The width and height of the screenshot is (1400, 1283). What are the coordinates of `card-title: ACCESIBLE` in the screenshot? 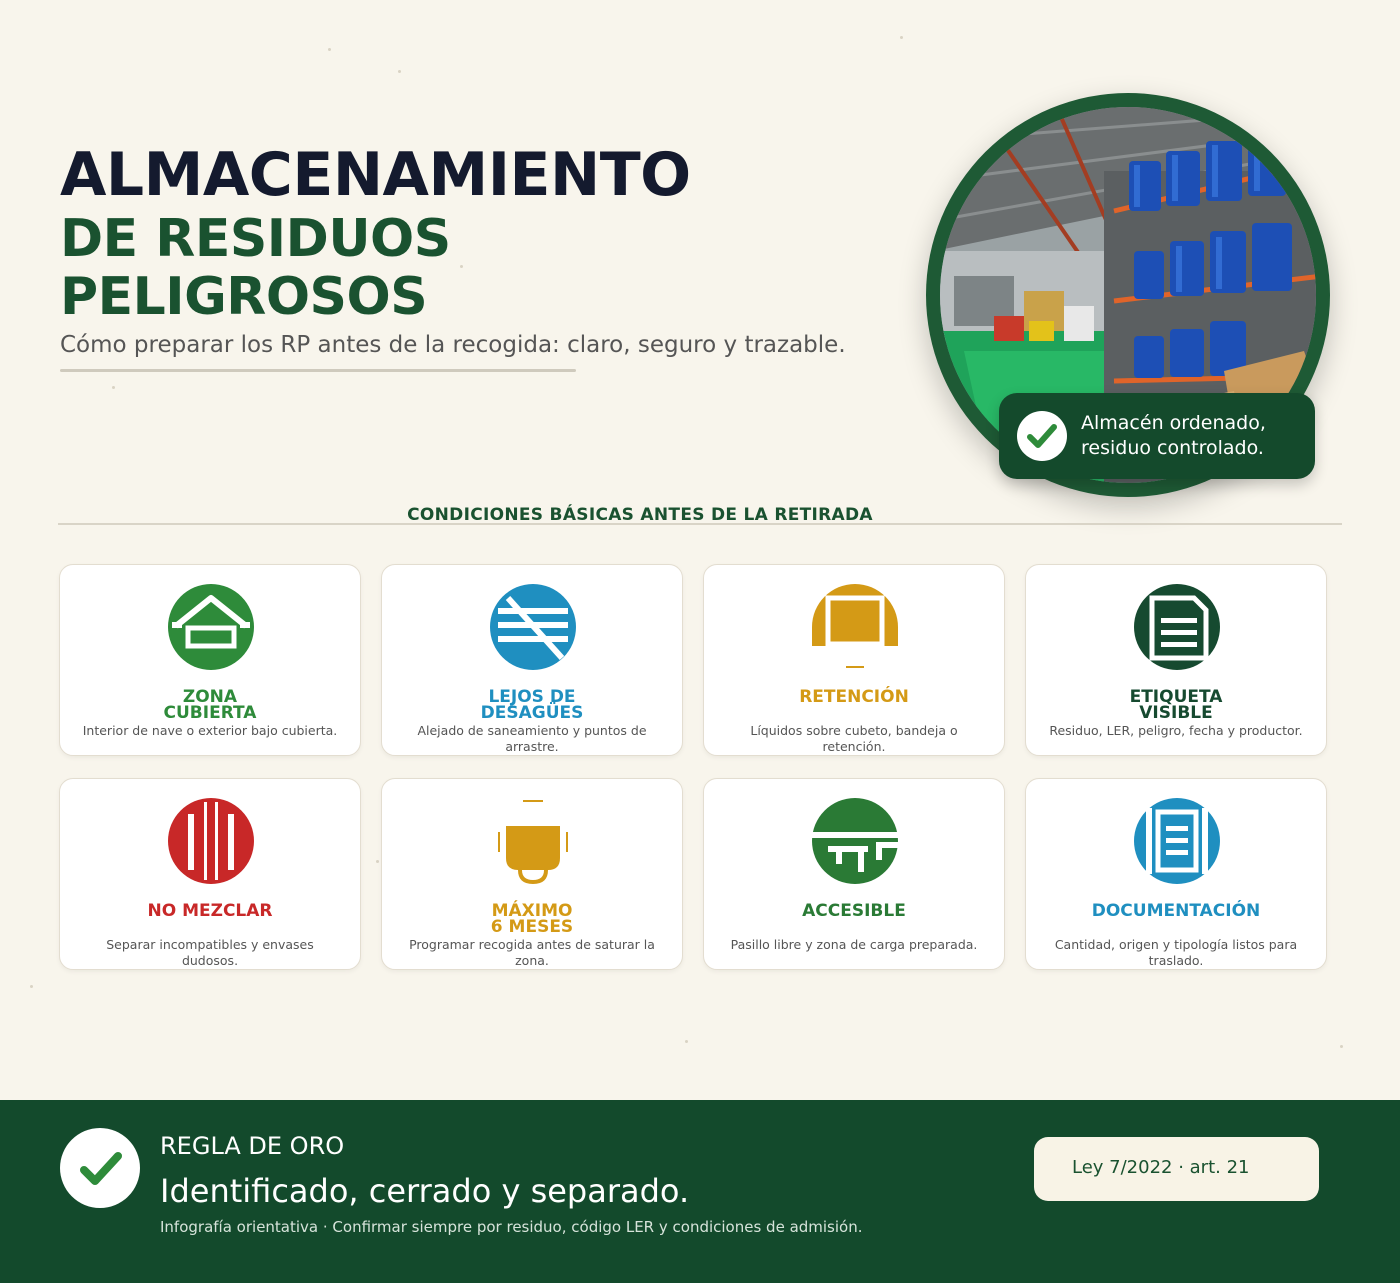 It's located at (854, 911).